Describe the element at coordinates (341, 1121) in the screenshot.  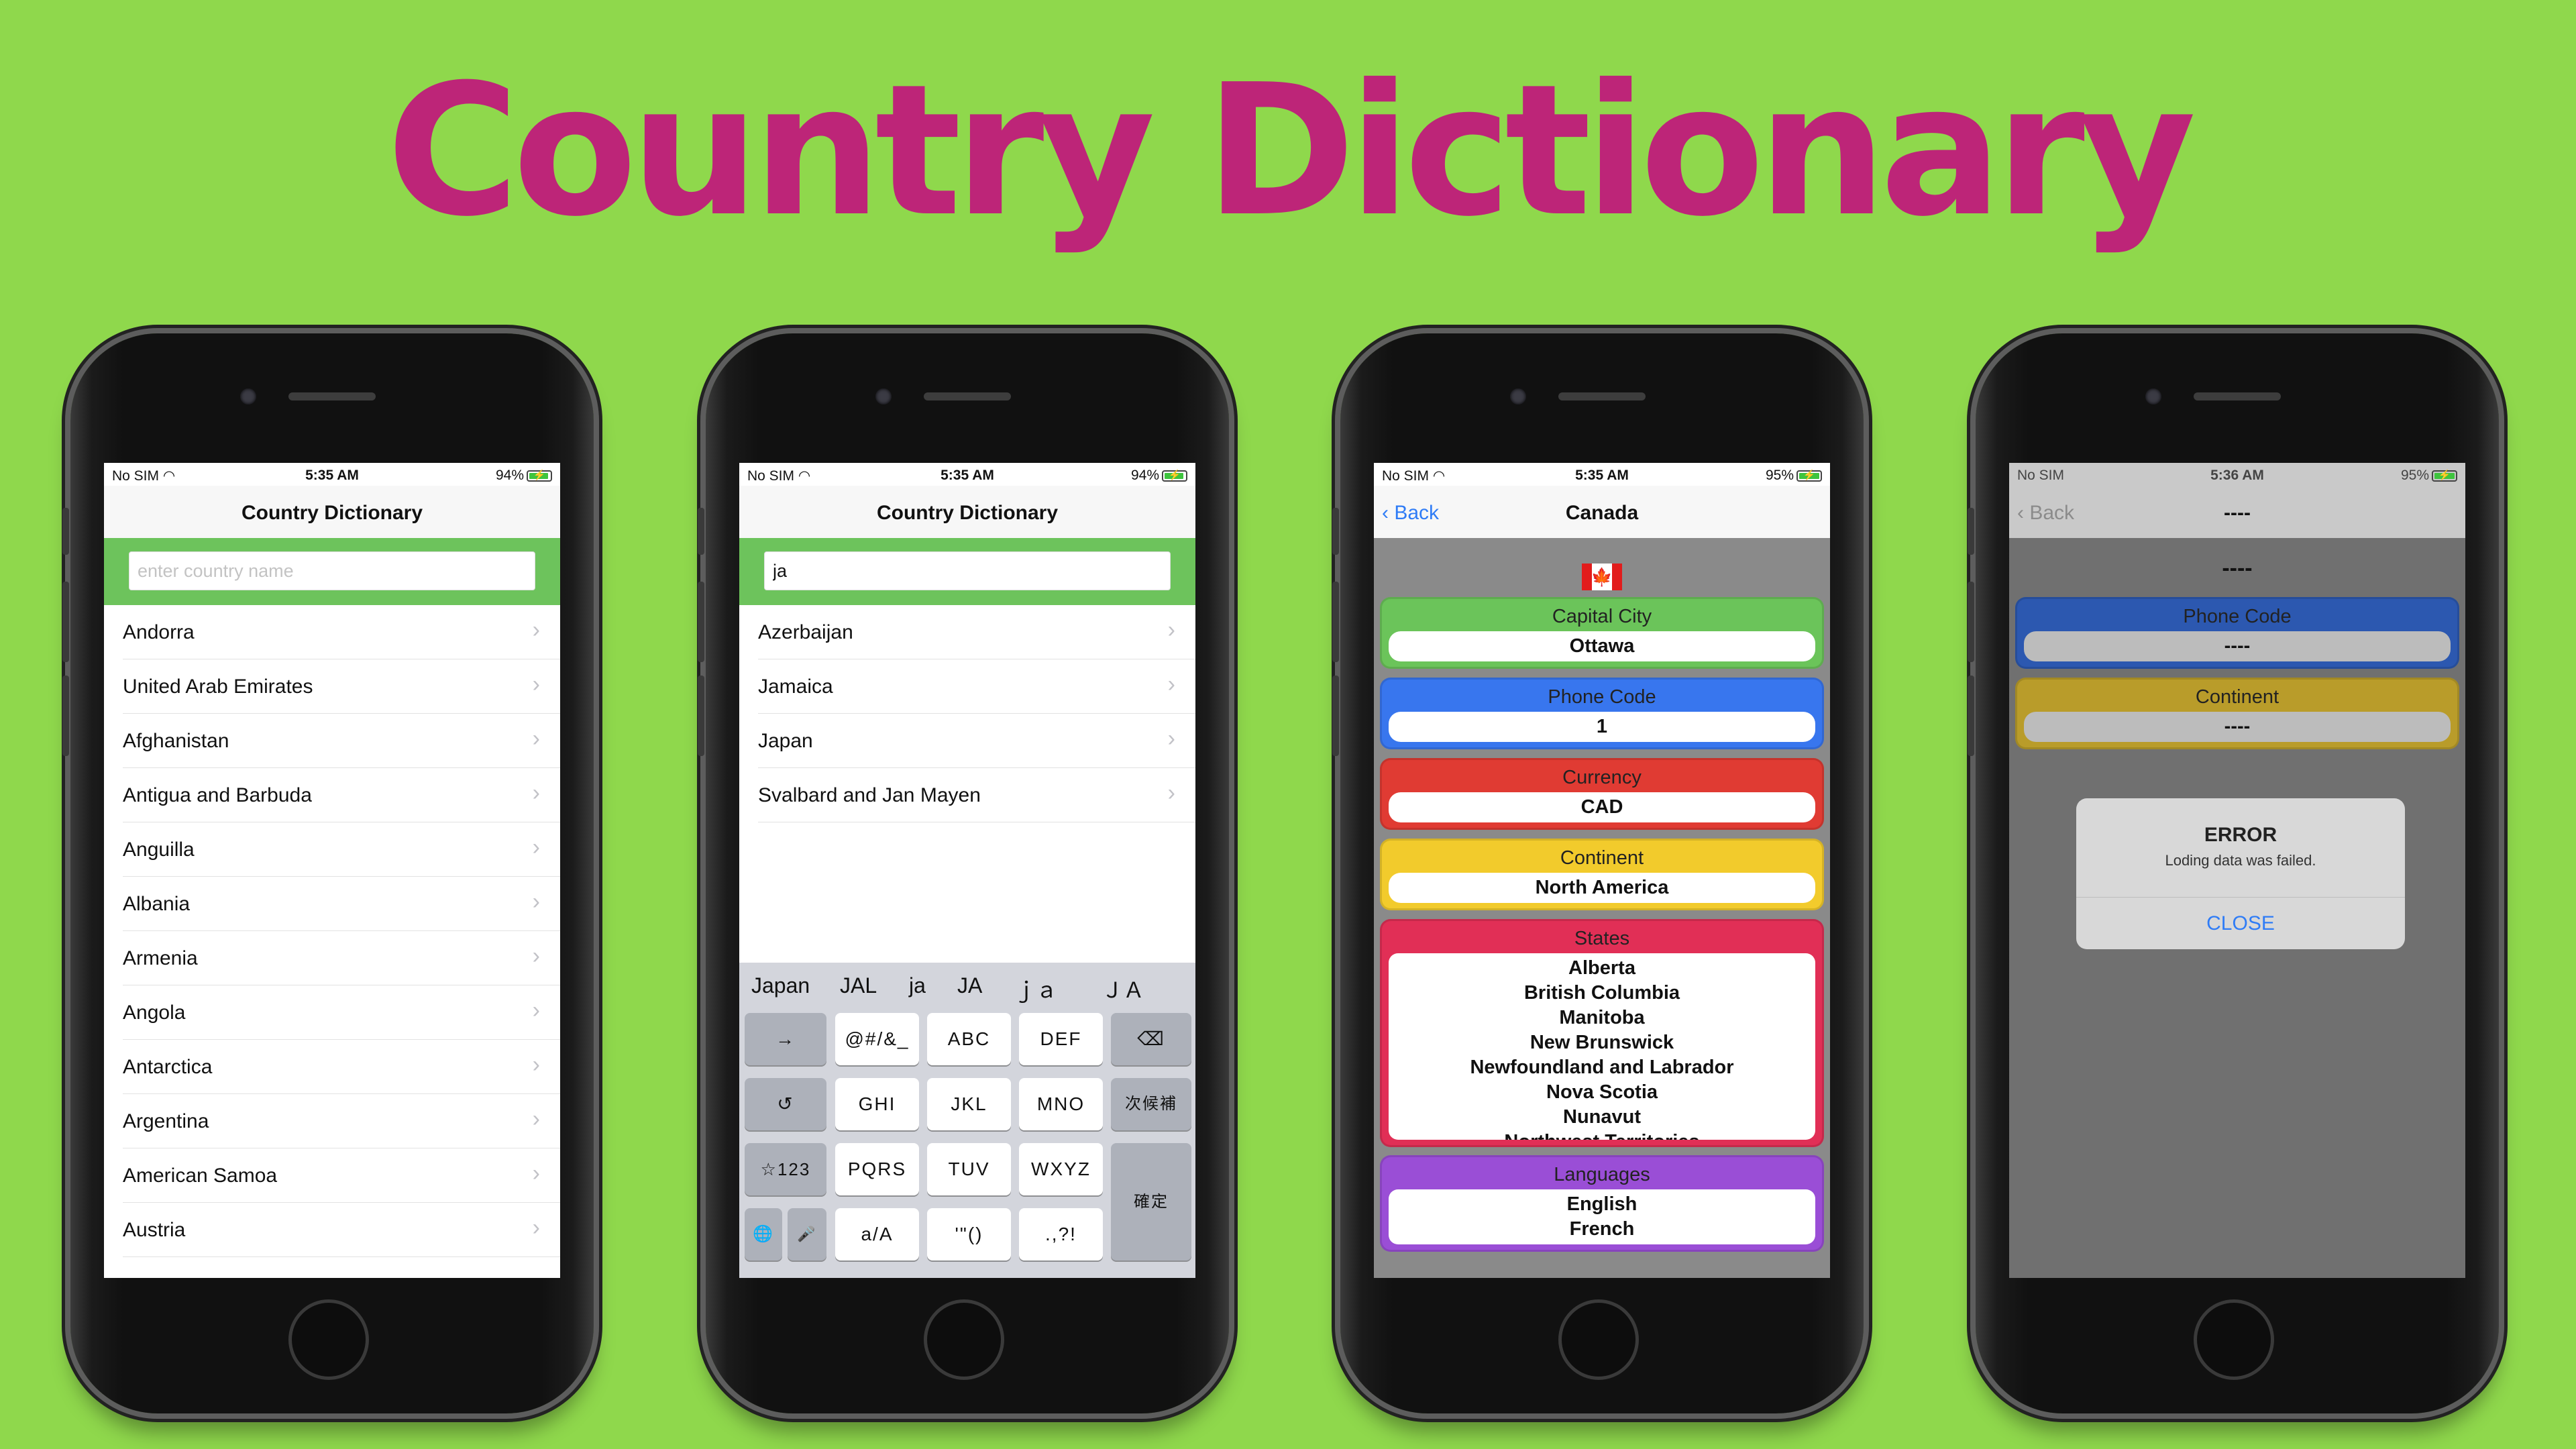
I see `list-item: Argentina ›` at that location.